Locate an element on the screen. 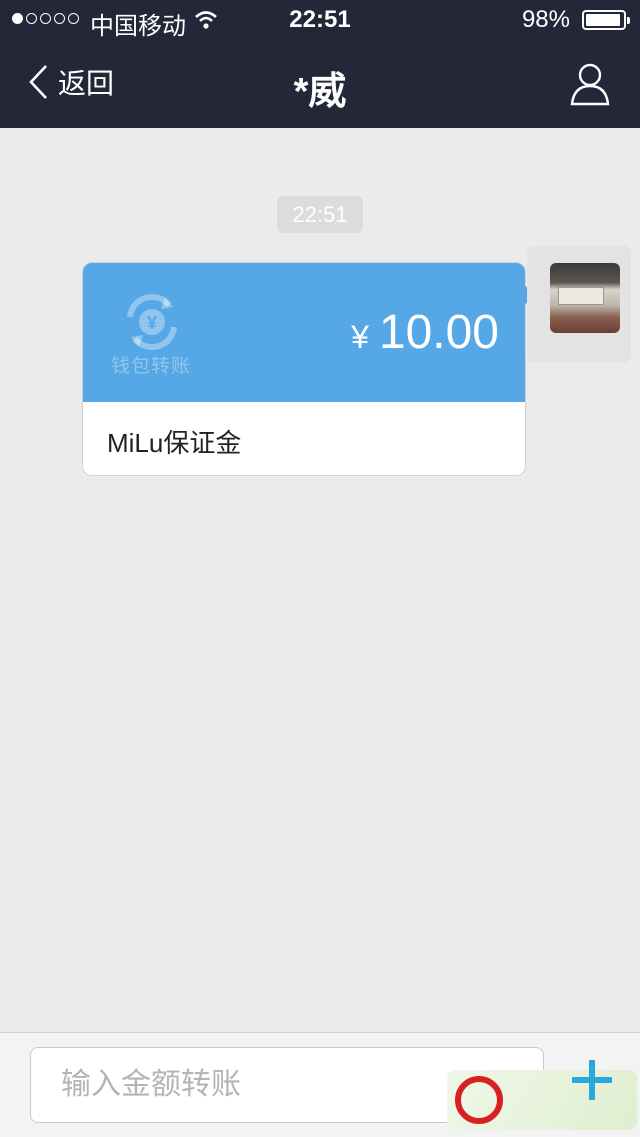 This screenshot has width=640, height=1137. chat-title: *威 is located at coordinates (320, 92).